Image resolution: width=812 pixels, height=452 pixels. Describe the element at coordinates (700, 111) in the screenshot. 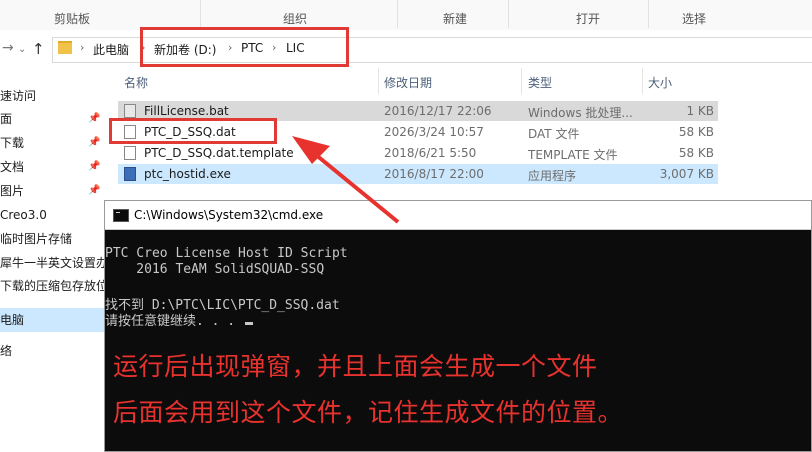

I see `file-size: 1 KB` at that location.